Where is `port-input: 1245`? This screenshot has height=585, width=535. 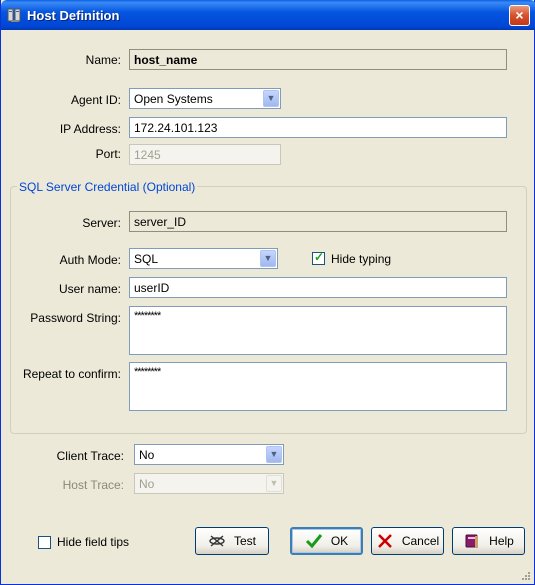 port-input: 1245 is located at coordinates (205, 154).